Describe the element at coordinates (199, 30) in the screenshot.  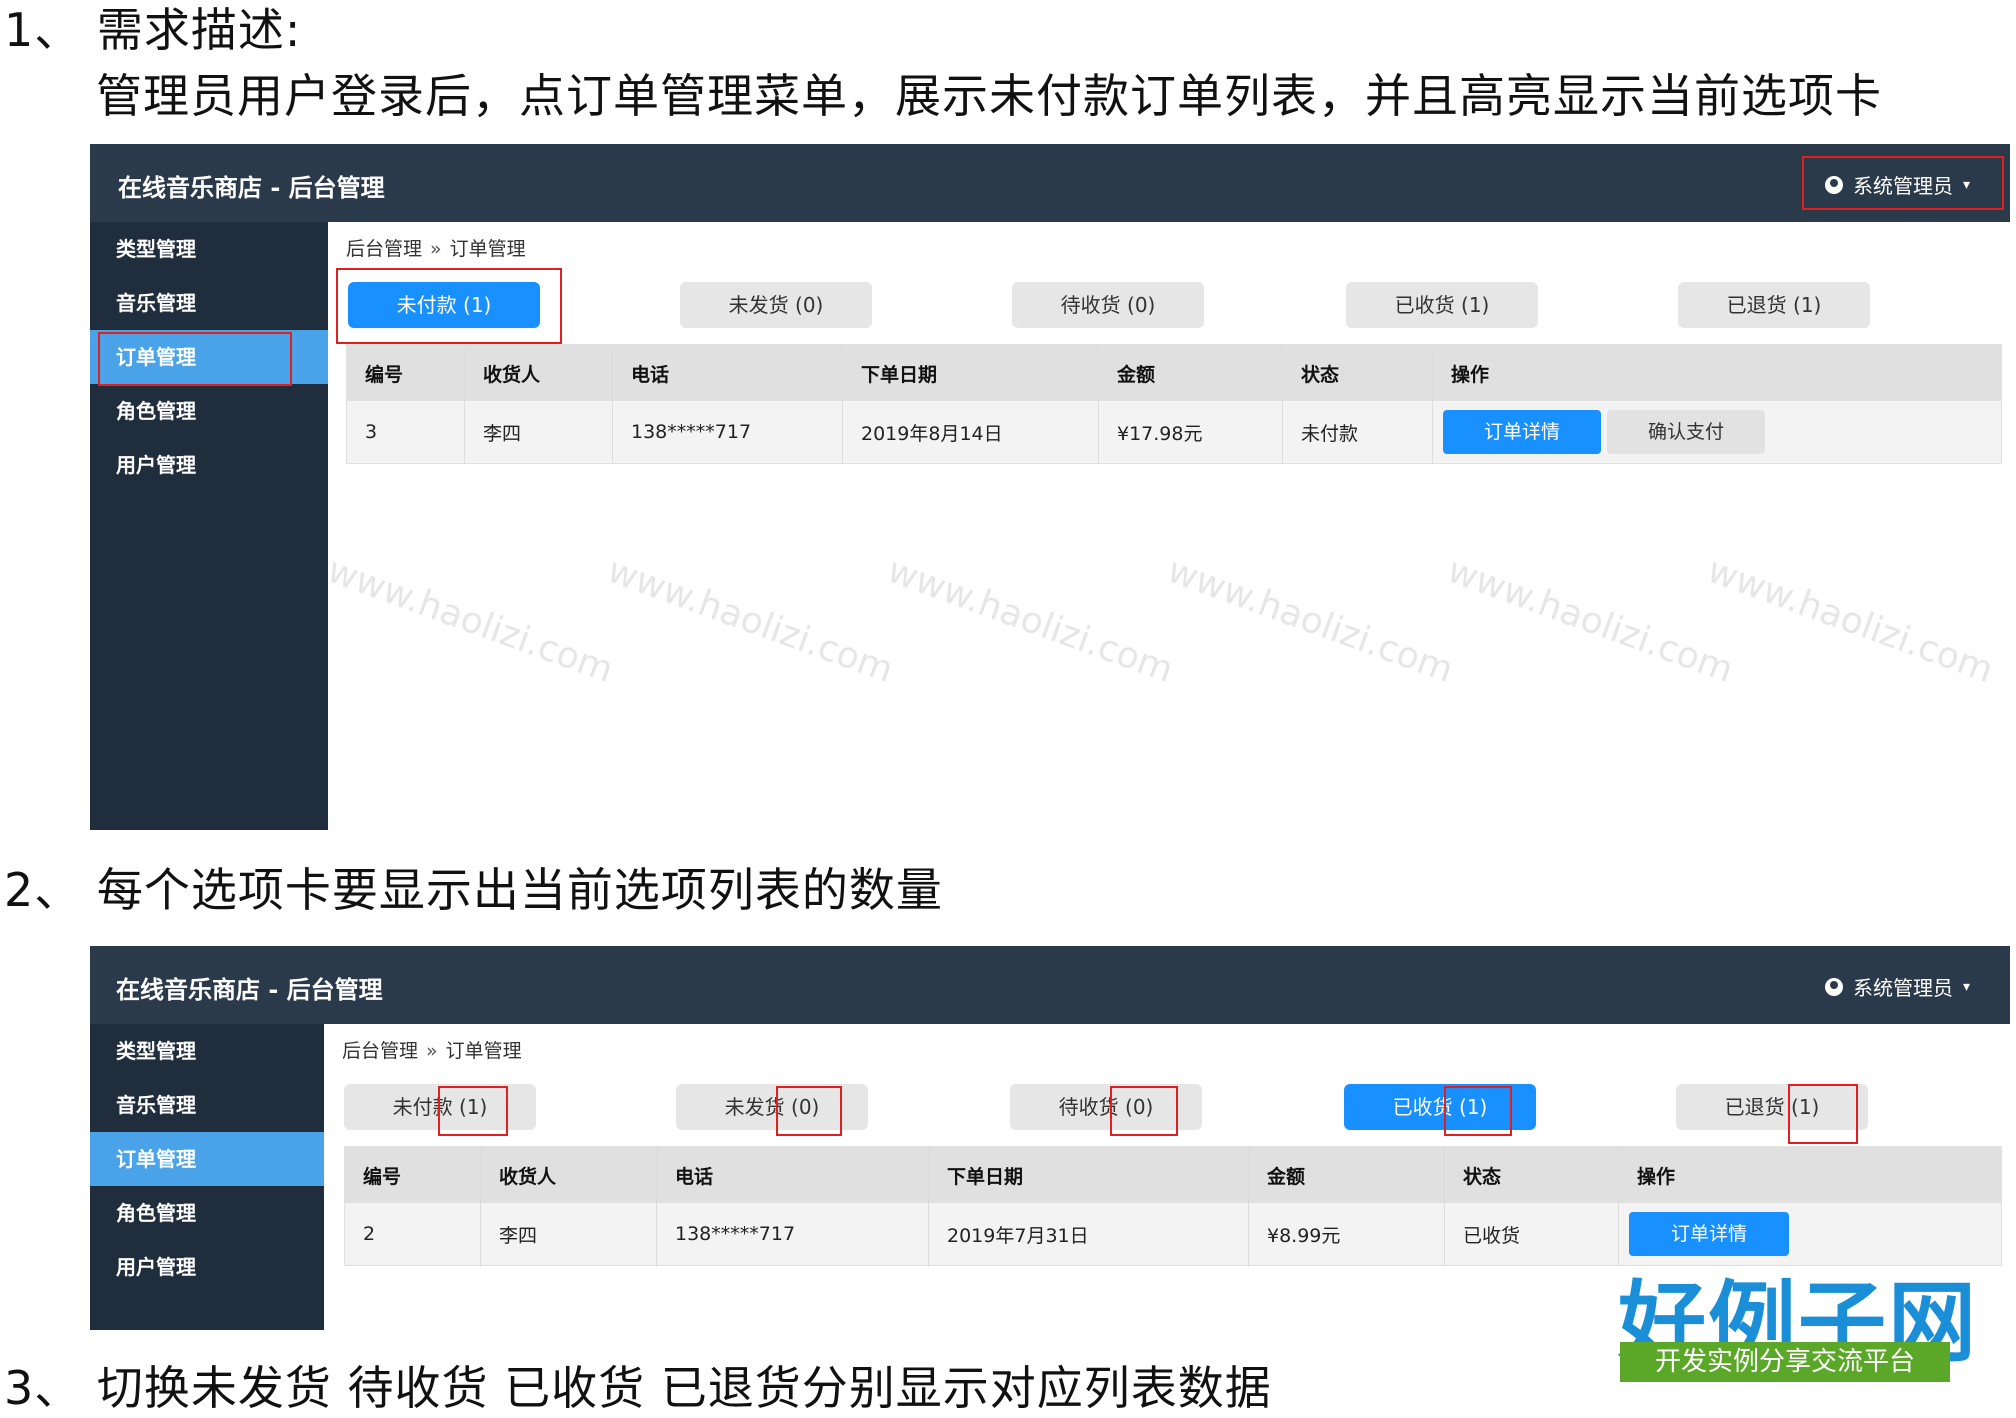
I see `heading-1-title: 需求描述:` at that location.